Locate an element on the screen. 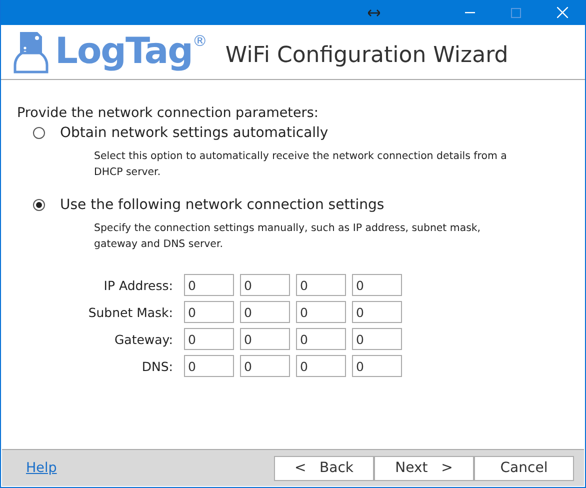 The height and width of the screenshot is (488, 586). instruction-text: Provide the network connection parameters: is located at coordinates (168, 113).